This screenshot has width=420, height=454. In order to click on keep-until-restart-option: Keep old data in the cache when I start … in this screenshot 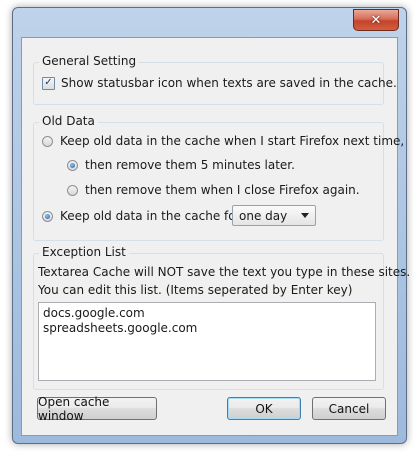, I will do `click(223, 141)`.